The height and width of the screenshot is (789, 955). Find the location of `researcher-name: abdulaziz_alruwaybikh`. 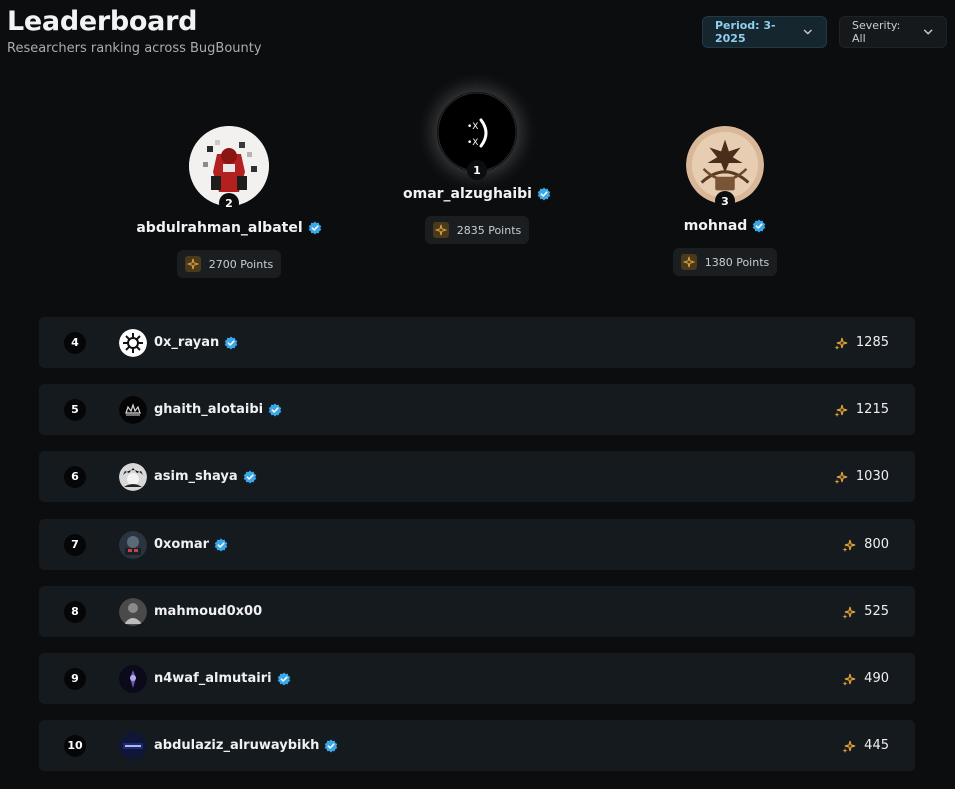

researcher-name: abdulaziz_alruwaybikh is located at coordinates (236, 745).